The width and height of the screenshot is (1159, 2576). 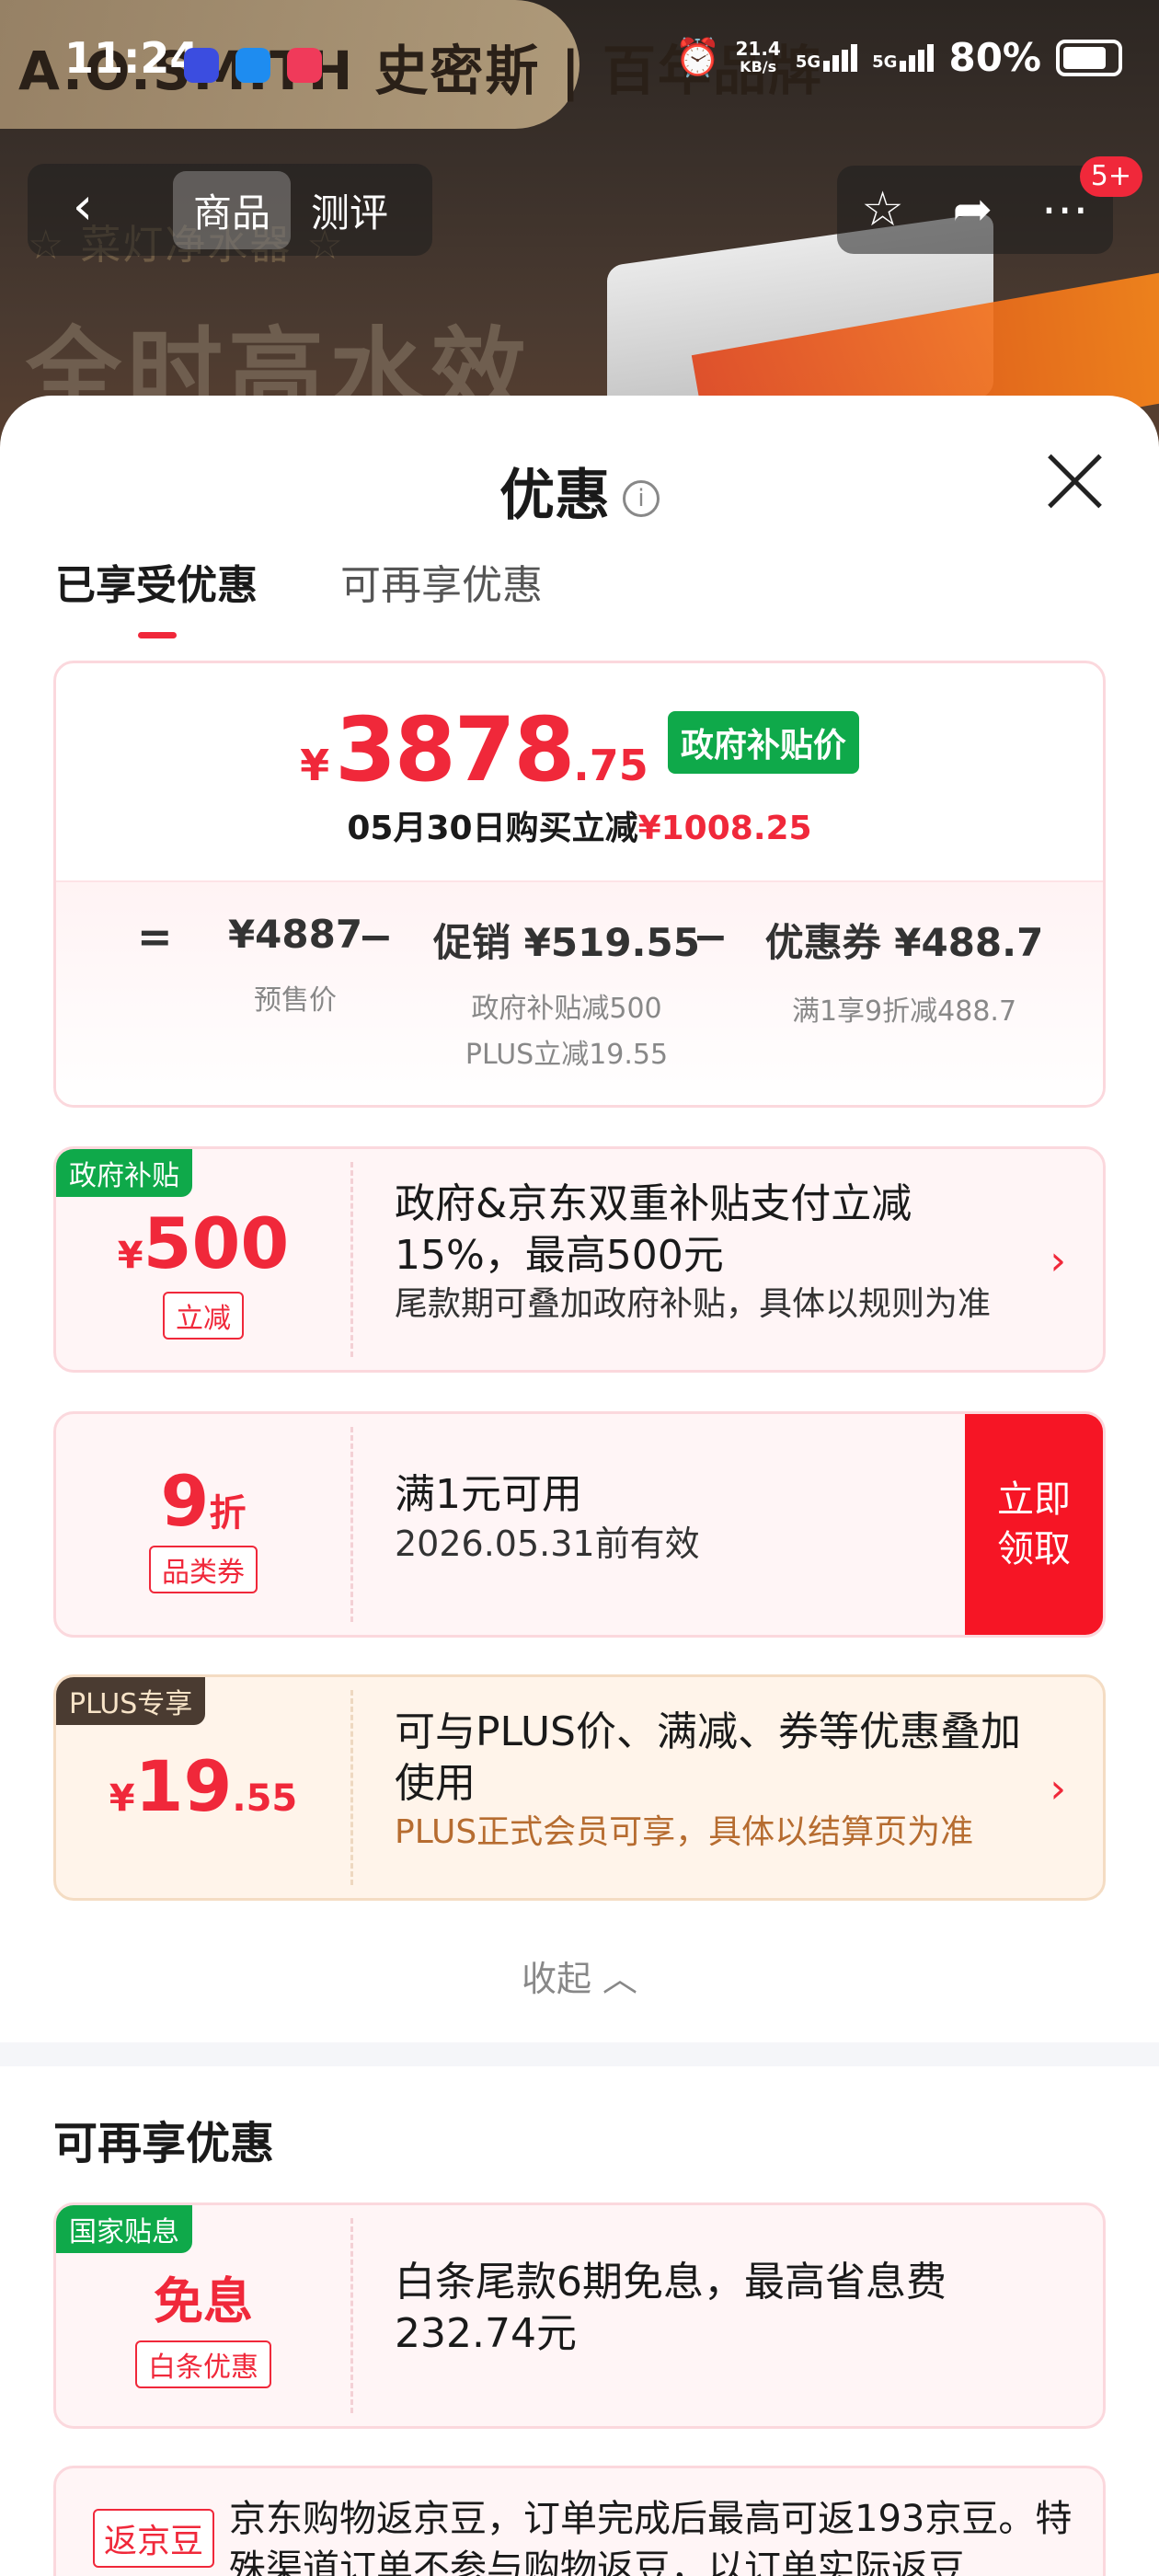 I want to click on gov-subsidy-tag: 政府补贴价, so click(x=763, y=742).